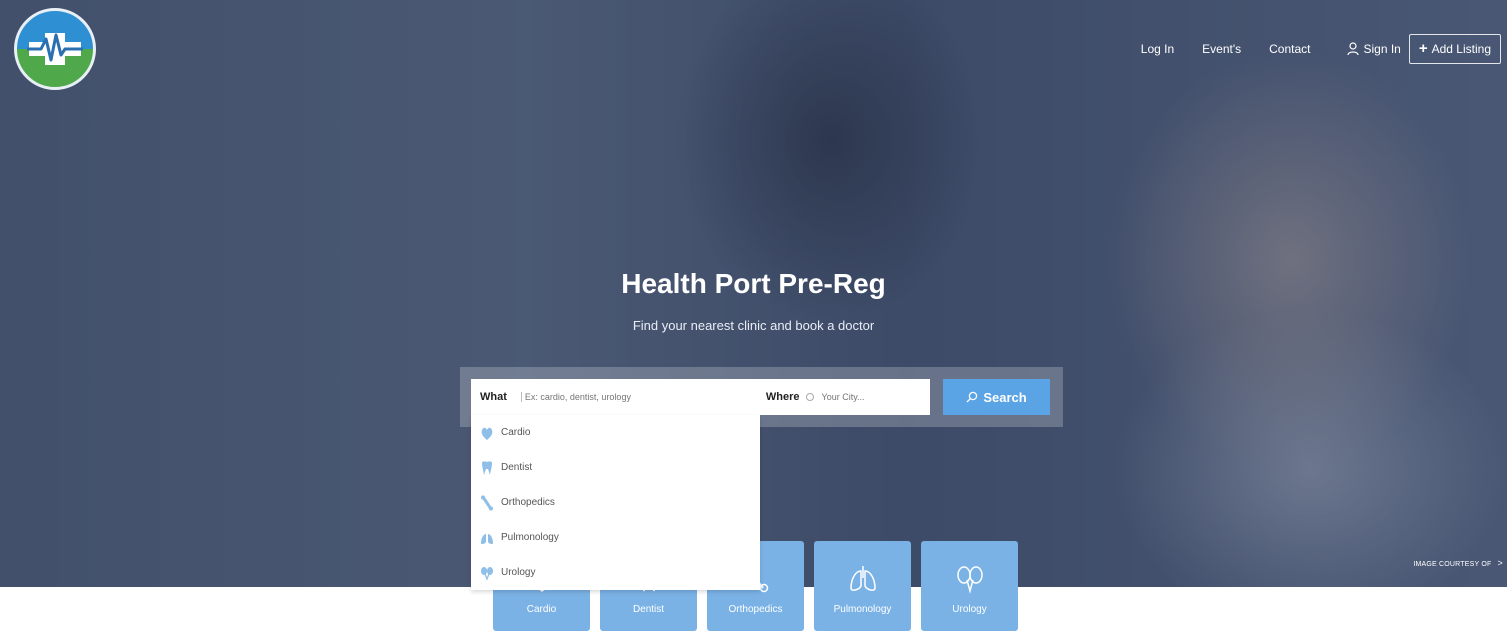  What do you see at coordinates (1221, 49) in the screenshot?
I see `nav-events: Event's` at bounding box center [1221, 49].